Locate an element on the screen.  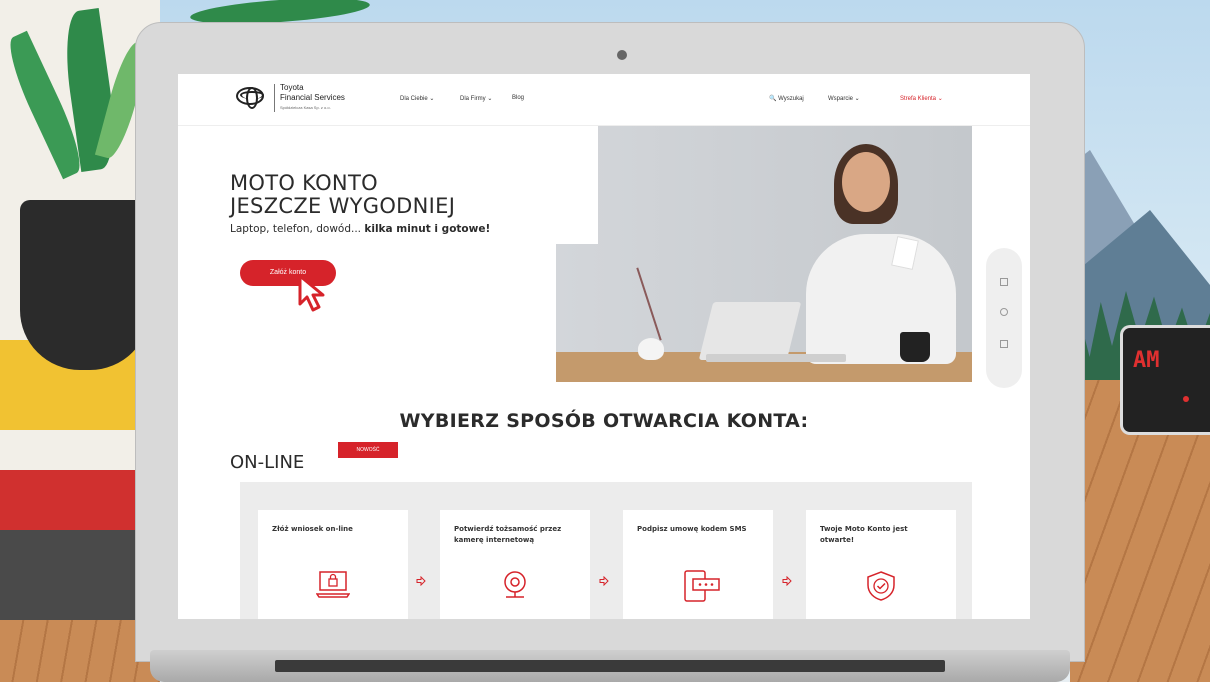
laptop-lock-icon is located at coordinates (333, 584).